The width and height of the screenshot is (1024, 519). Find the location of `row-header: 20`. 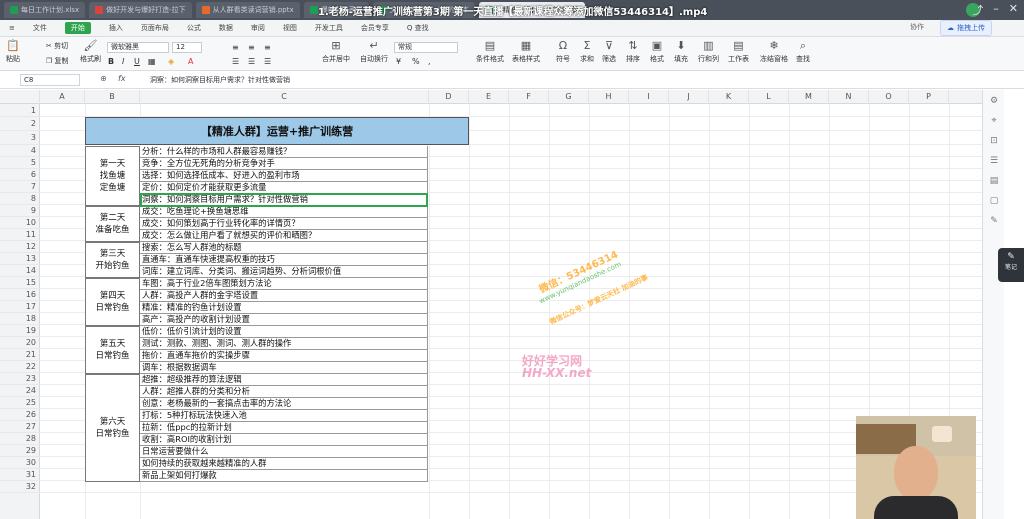

row-header: 20 is located at coordinates (20, 343).